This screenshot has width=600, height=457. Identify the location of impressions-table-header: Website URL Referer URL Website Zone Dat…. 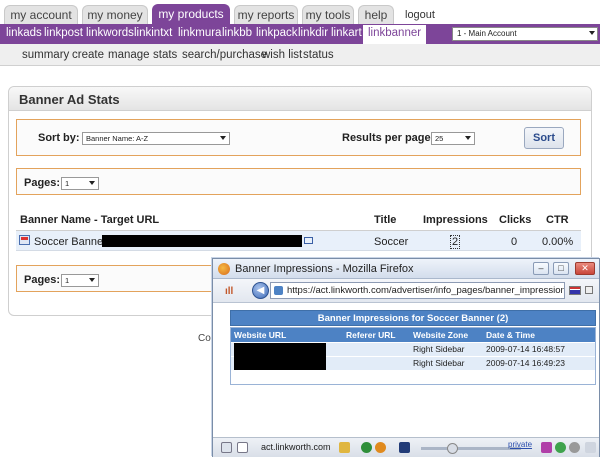
(413, 335).